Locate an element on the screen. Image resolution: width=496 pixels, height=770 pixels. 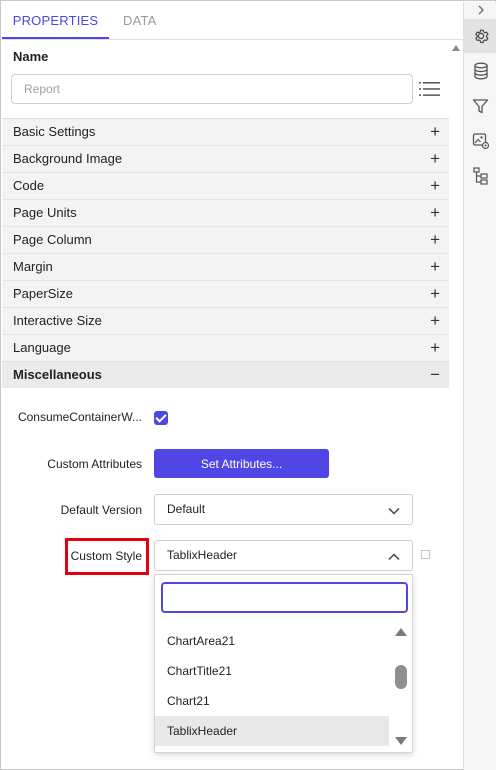
section-page-column: Page Column + is located at coordinates (225, 239).